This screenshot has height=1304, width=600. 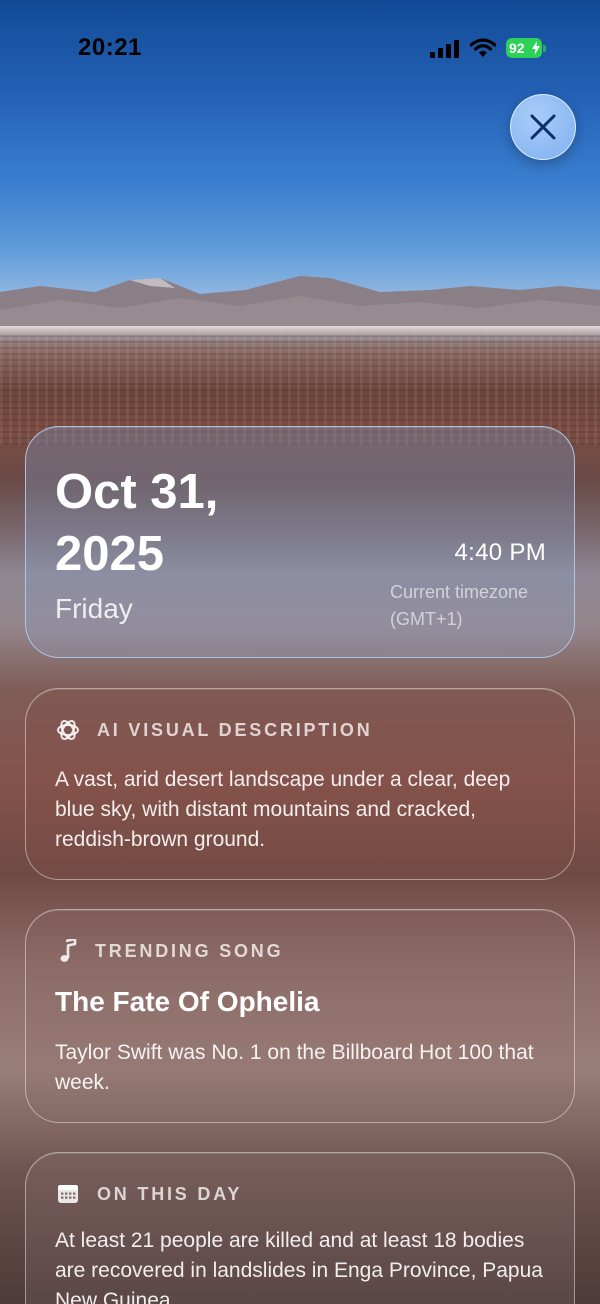 What do you see at coordinates (544, 48) in the screenshot?
I see `battery-tip` at bounding box center [544, 48].